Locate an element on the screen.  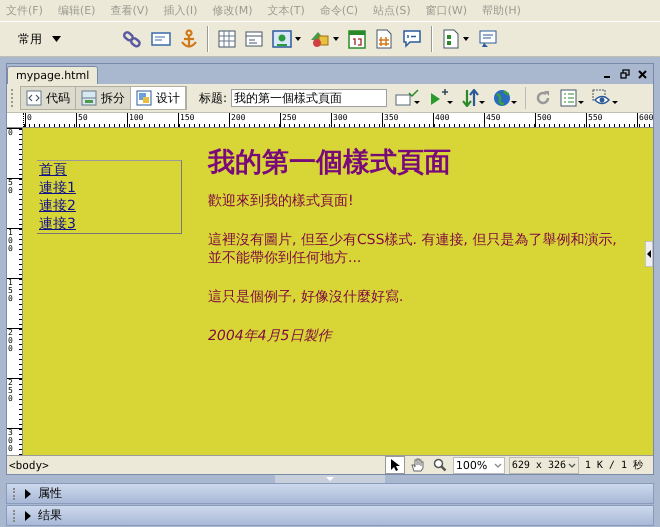
document-tab: mypage.html is located at coordinates (52, 75).